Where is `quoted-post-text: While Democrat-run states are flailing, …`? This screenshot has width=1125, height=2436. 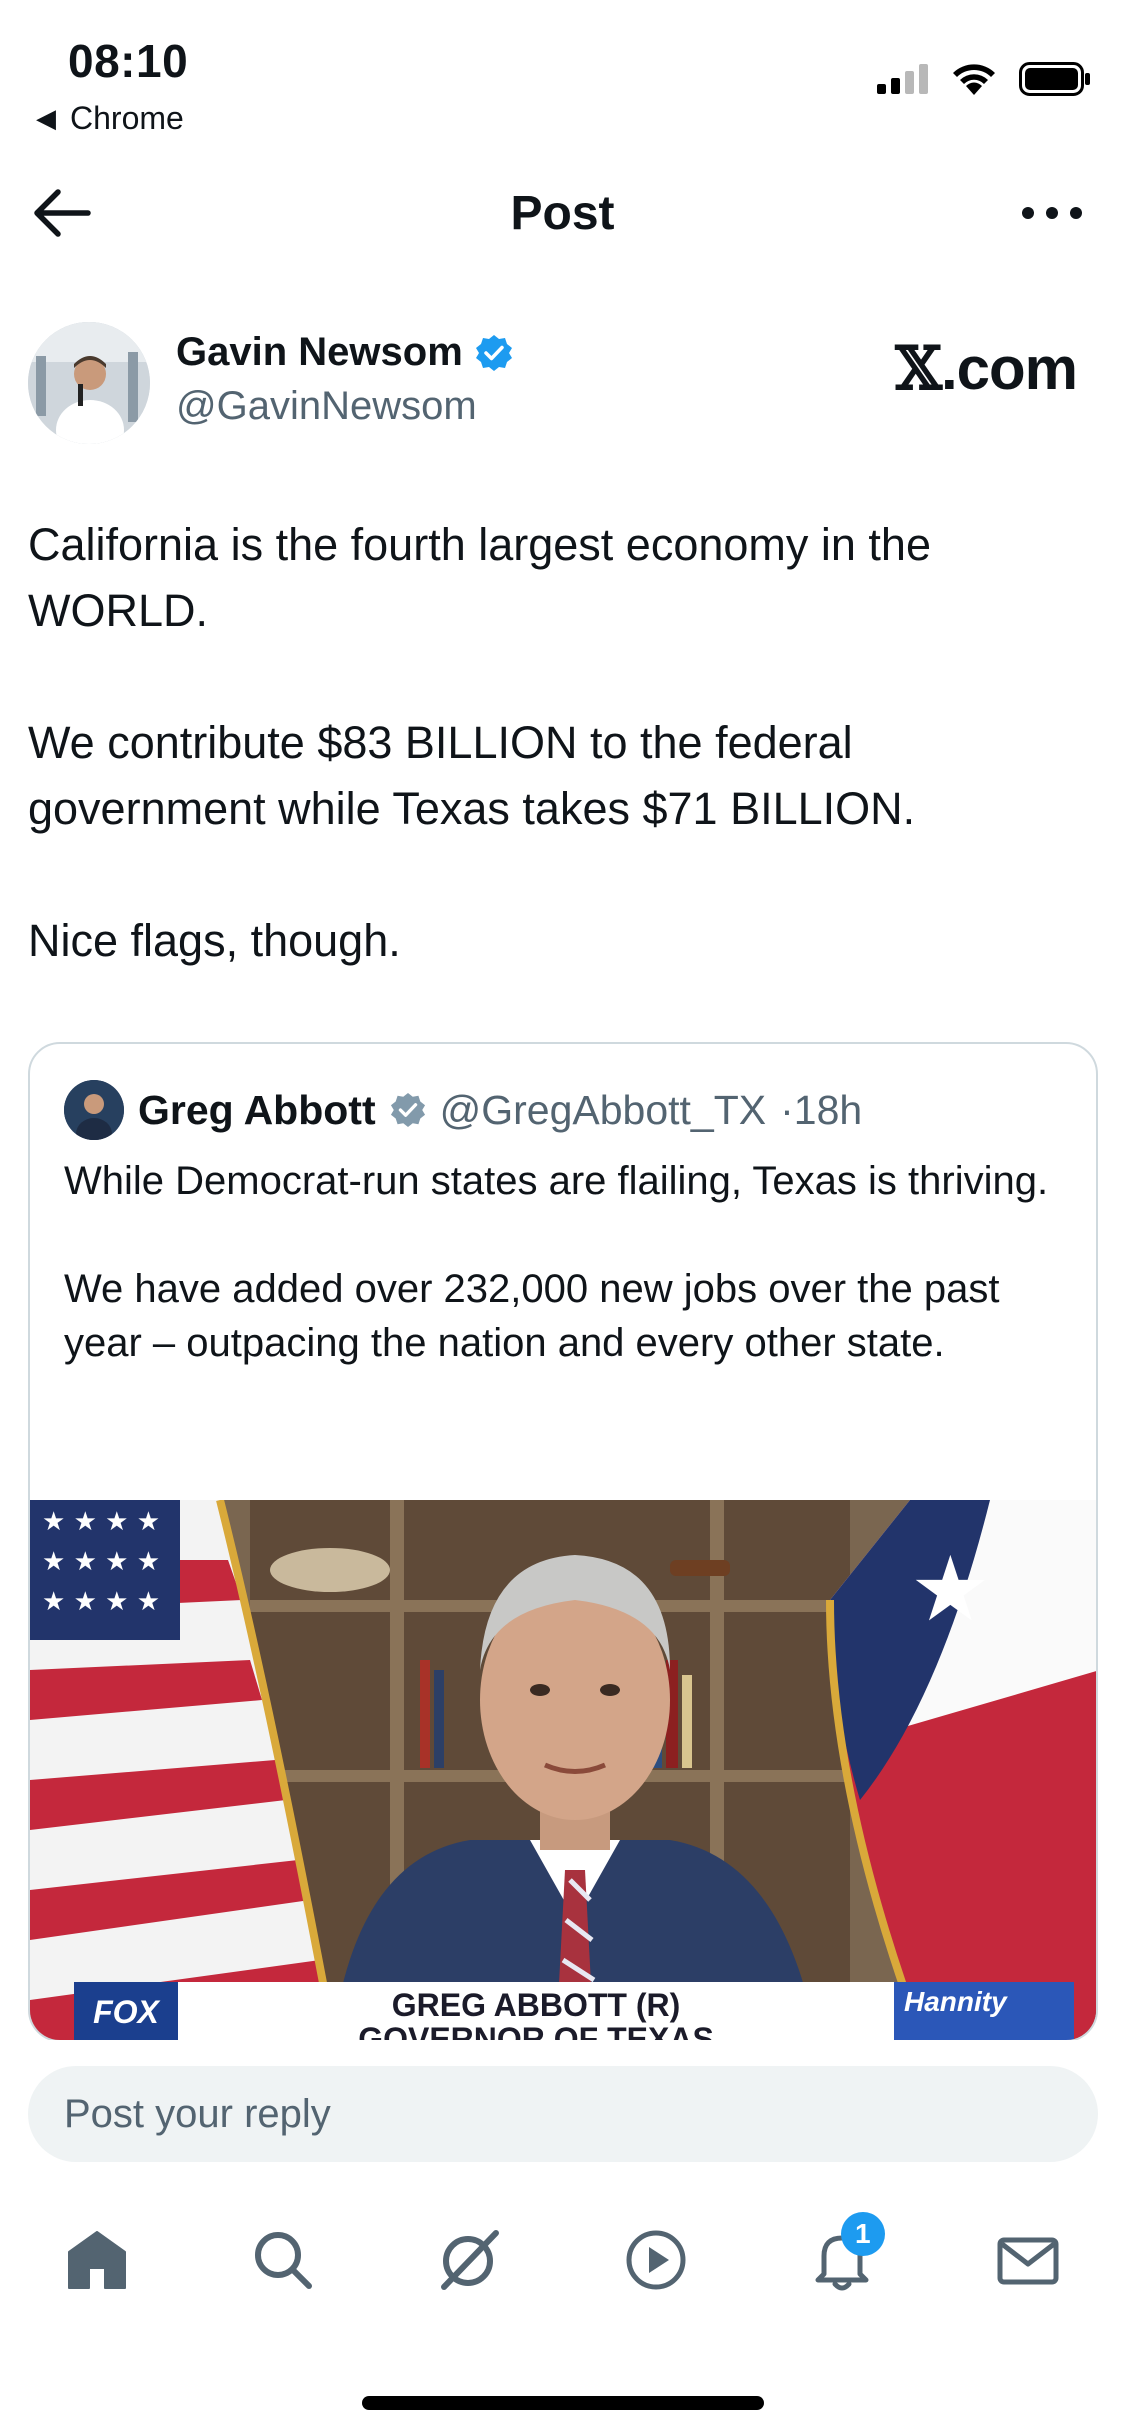 quoted-post-text: While Democrat-run states are flailing, … is located at coordinates (564, 1262).